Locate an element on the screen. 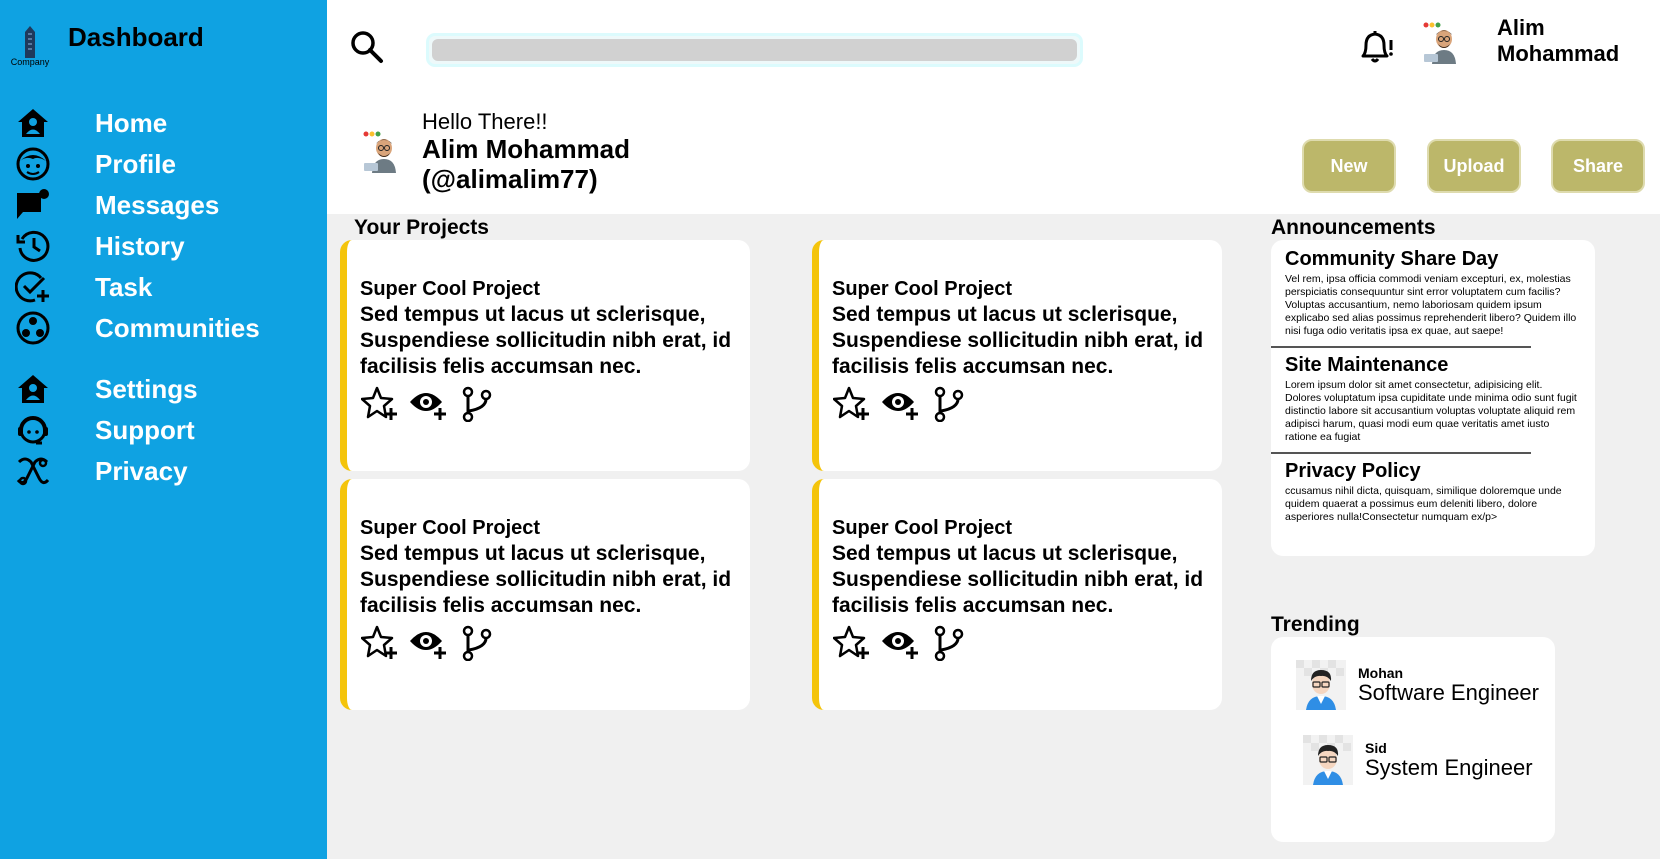 Image resolution: width=1660 pixels, height=859 pixels. notification-bell-icon is located at coordinates (1376, 47).